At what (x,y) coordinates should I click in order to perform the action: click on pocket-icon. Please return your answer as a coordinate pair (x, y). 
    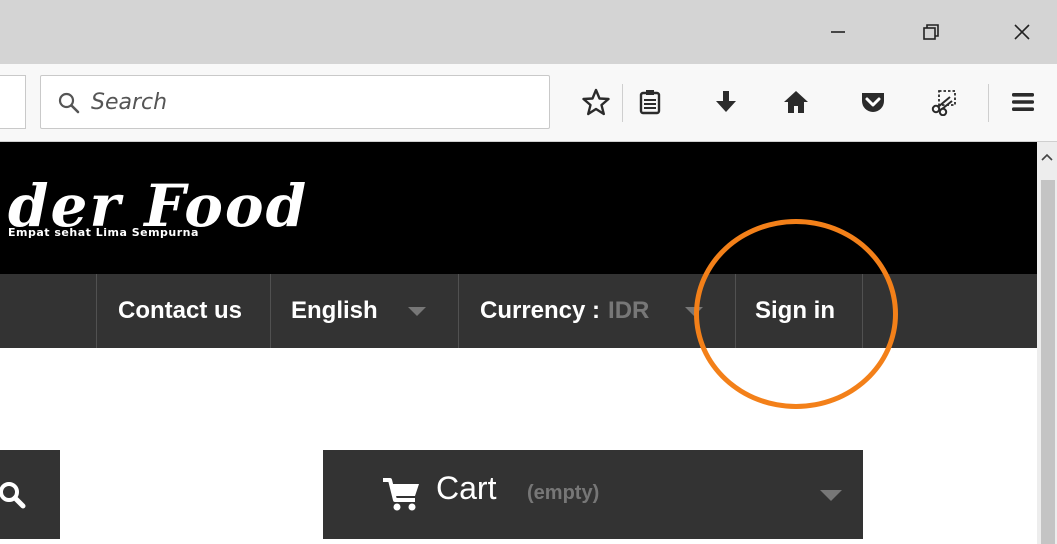
    Looking at the image, I should click on (873, 102).